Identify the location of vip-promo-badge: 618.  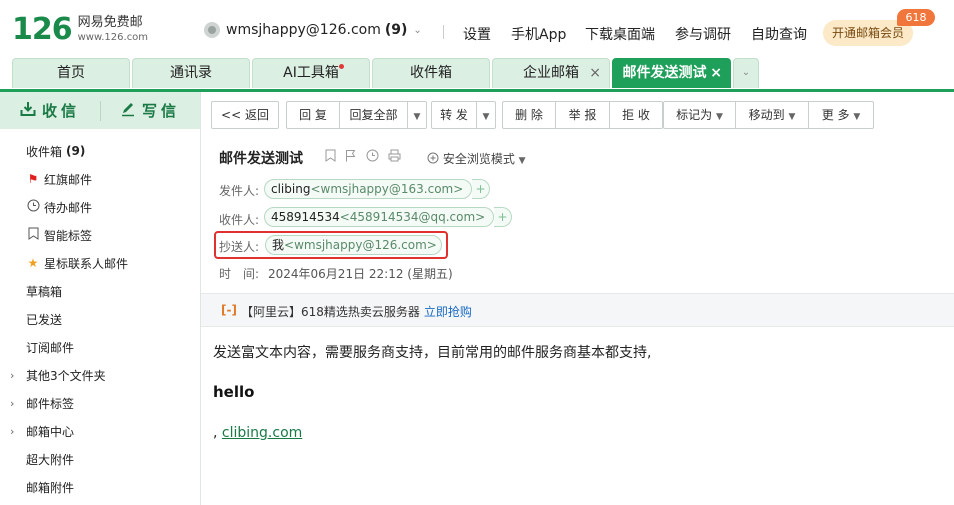
(916, 17).